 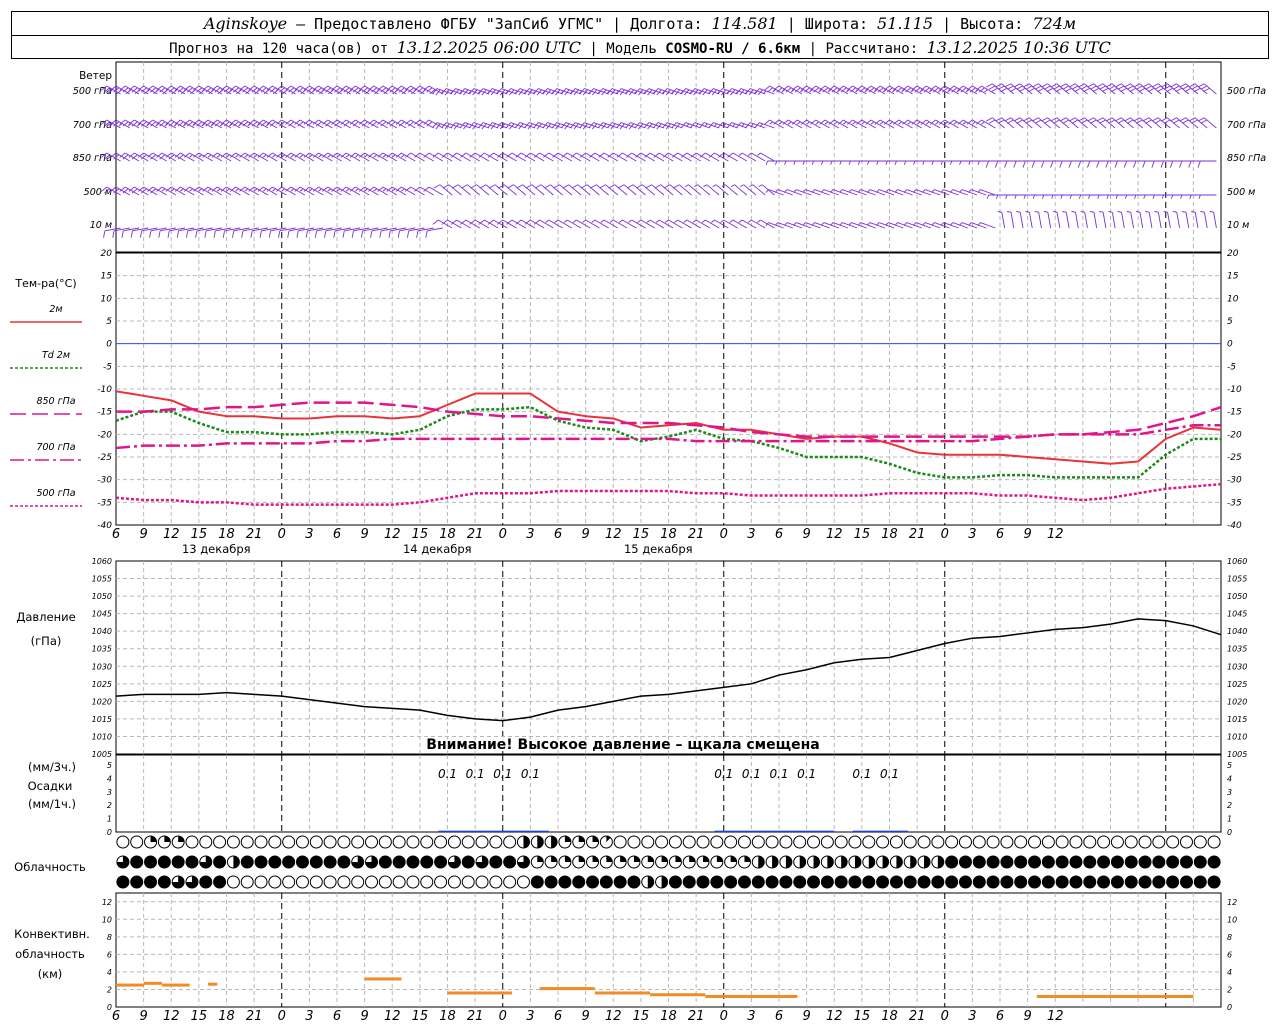 What do you see at coordinates (50, 974) in the screenshot?
I see `conv-ylabel: (км)` at bounding box center [50, 974].